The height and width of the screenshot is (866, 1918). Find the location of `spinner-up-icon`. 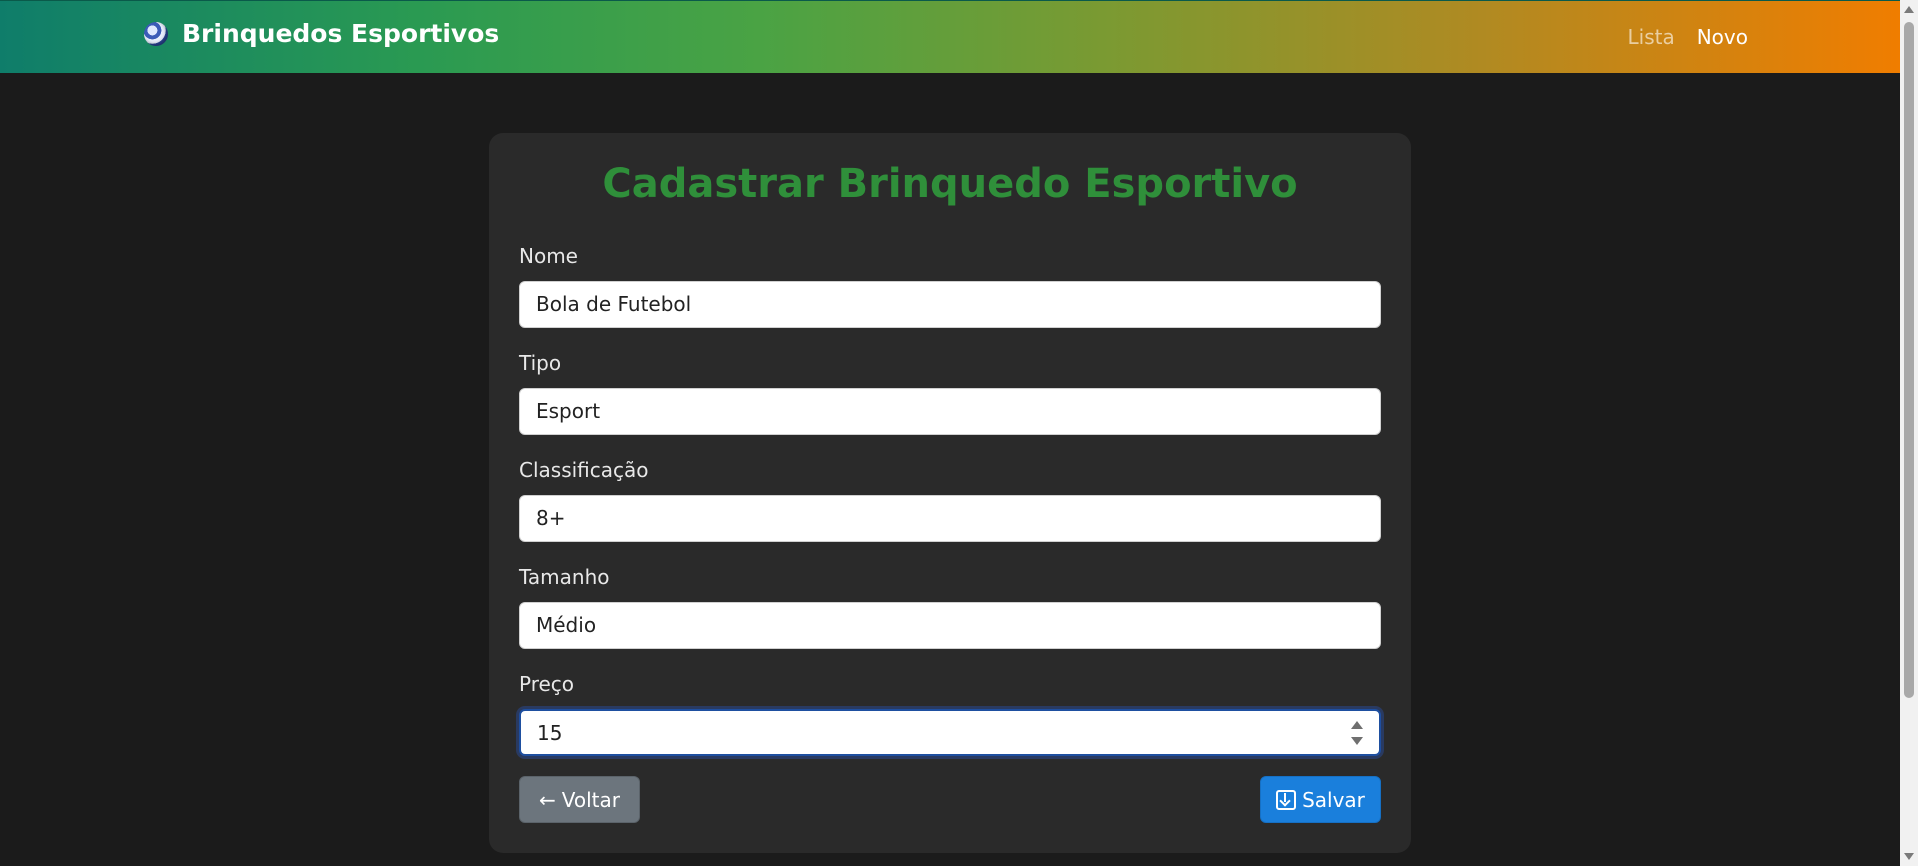

spinner-up-icon is located at coordinates (1357, 725).